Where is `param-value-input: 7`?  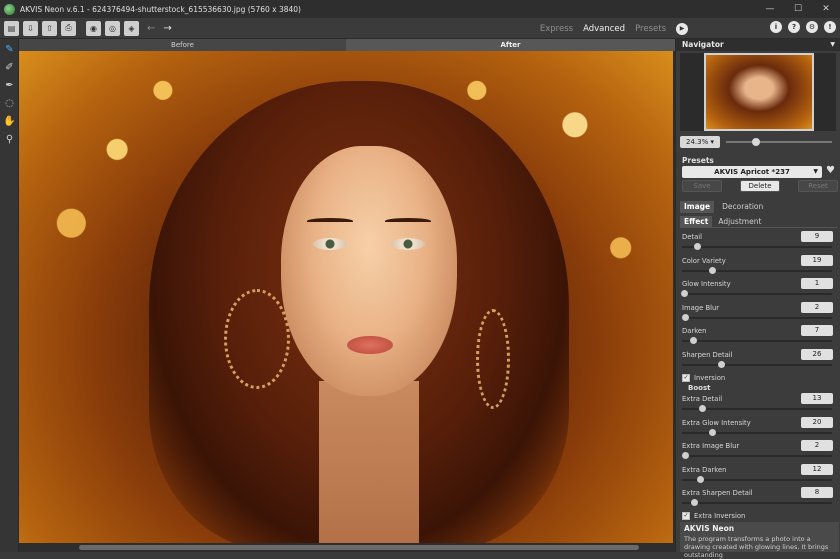 param-value-input: 7 is located at coordinates (817, 330).